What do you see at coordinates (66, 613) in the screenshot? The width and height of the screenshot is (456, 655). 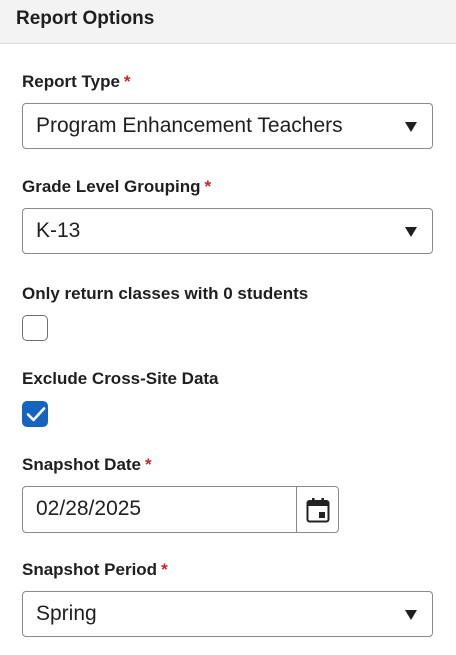 I see `snapshot-period-value: Spring` at bounding box center [66, 613].